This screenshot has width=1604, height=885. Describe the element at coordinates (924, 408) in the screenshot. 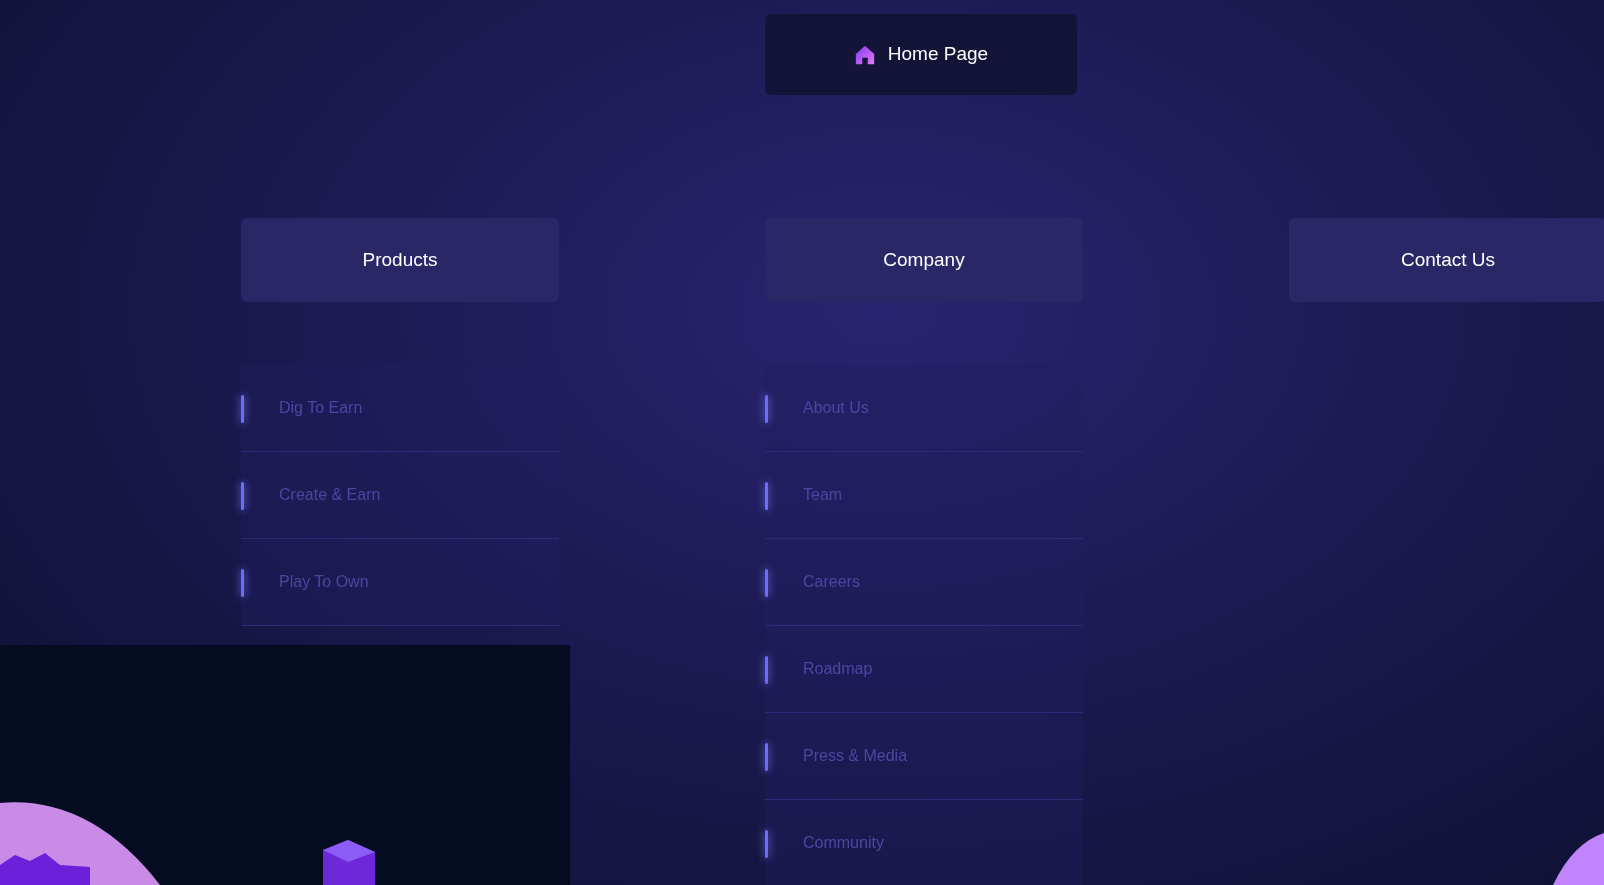

I see `menu-item: About Us` at that location.